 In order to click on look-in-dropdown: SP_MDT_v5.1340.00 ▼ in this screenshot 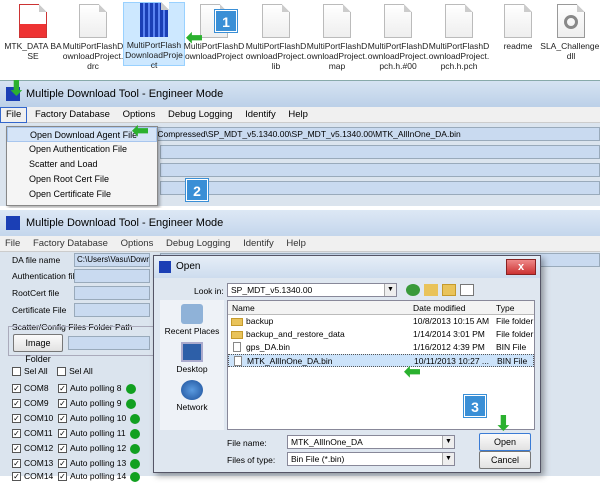, I will do `click(312, 290)`.